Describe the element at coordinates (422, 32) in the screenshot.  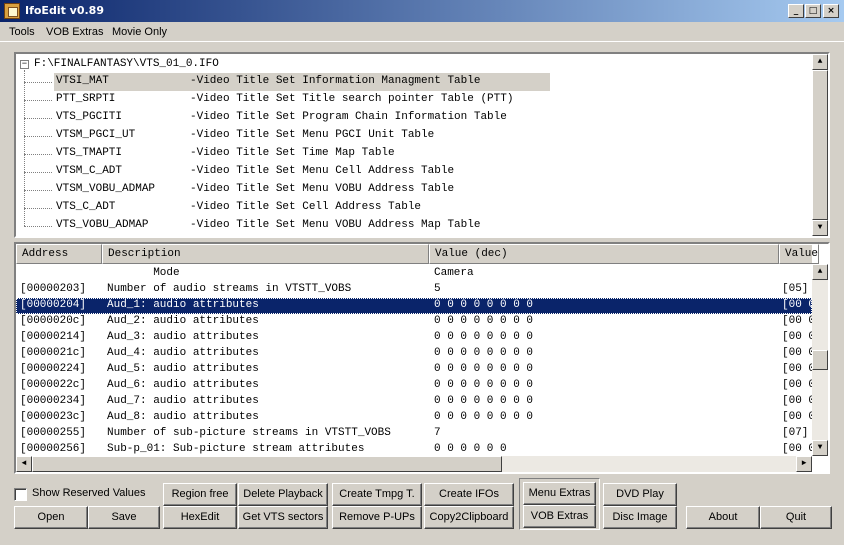
I see `menu-bar: Tools VOB Extras Movie Only` at that location.